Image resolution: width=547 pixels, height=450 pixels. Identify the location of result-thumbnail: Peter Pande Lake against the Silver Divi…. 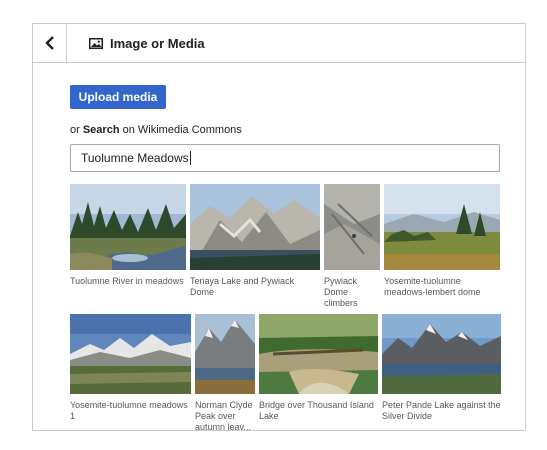
(441, 368).